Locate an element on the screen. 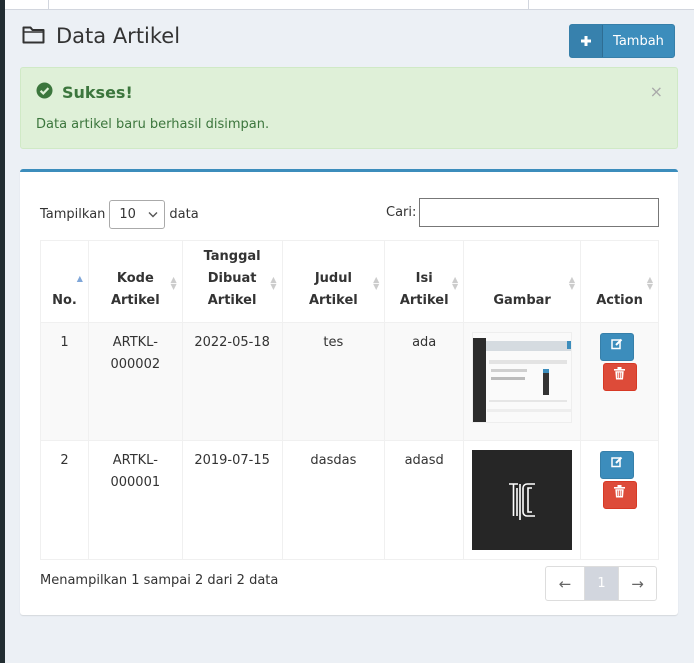  page-button-1: 1 is located at coordinates (601, 583).